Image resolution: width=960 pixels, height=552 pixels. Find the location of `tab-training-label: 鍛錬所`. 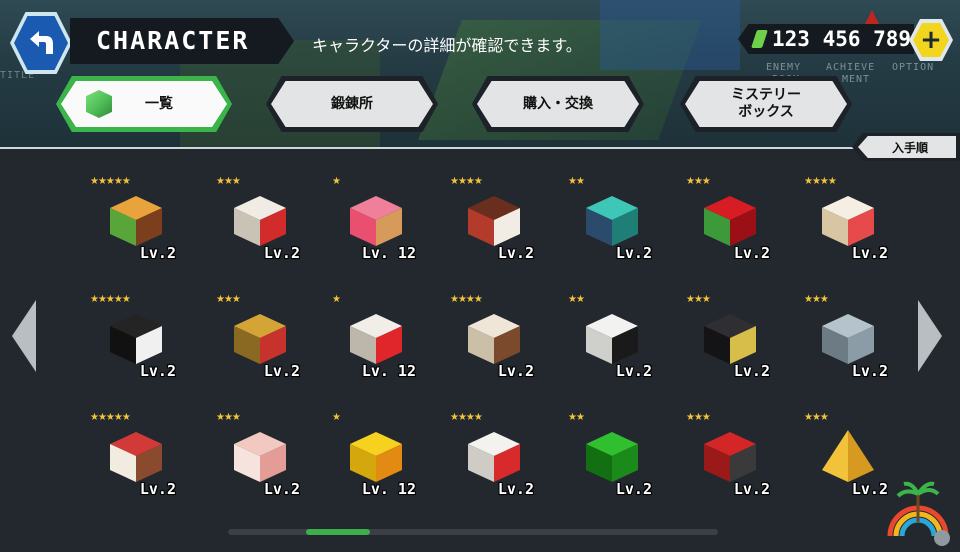

tab-training-label: 鍛錬所 is located at coordinates (352, 103).